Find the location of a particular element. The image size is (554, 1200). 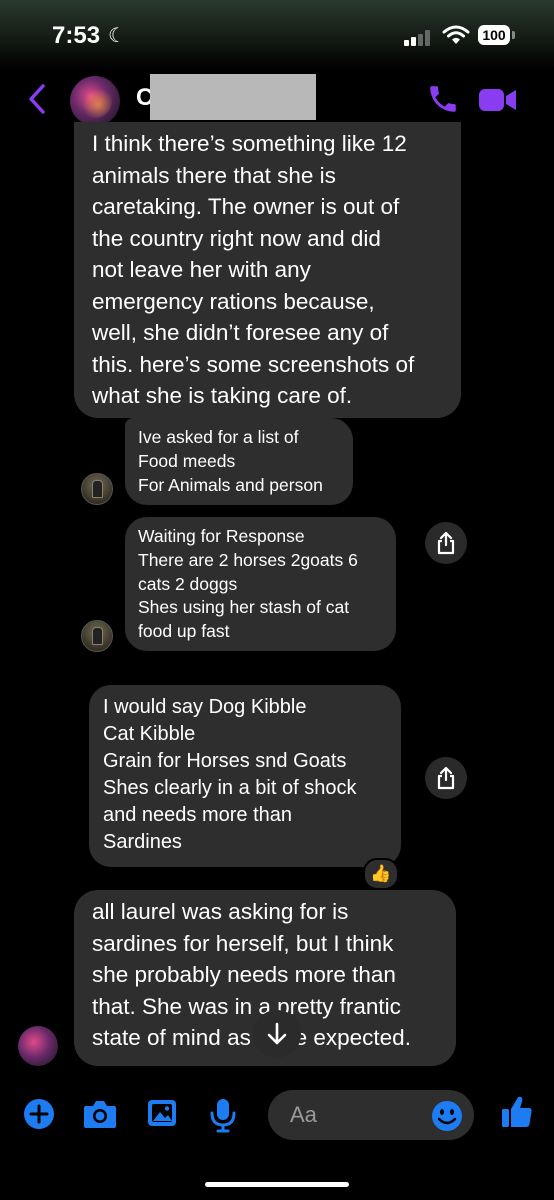

message-line: Ive asked for a list of is located at coordinates (218, 437).